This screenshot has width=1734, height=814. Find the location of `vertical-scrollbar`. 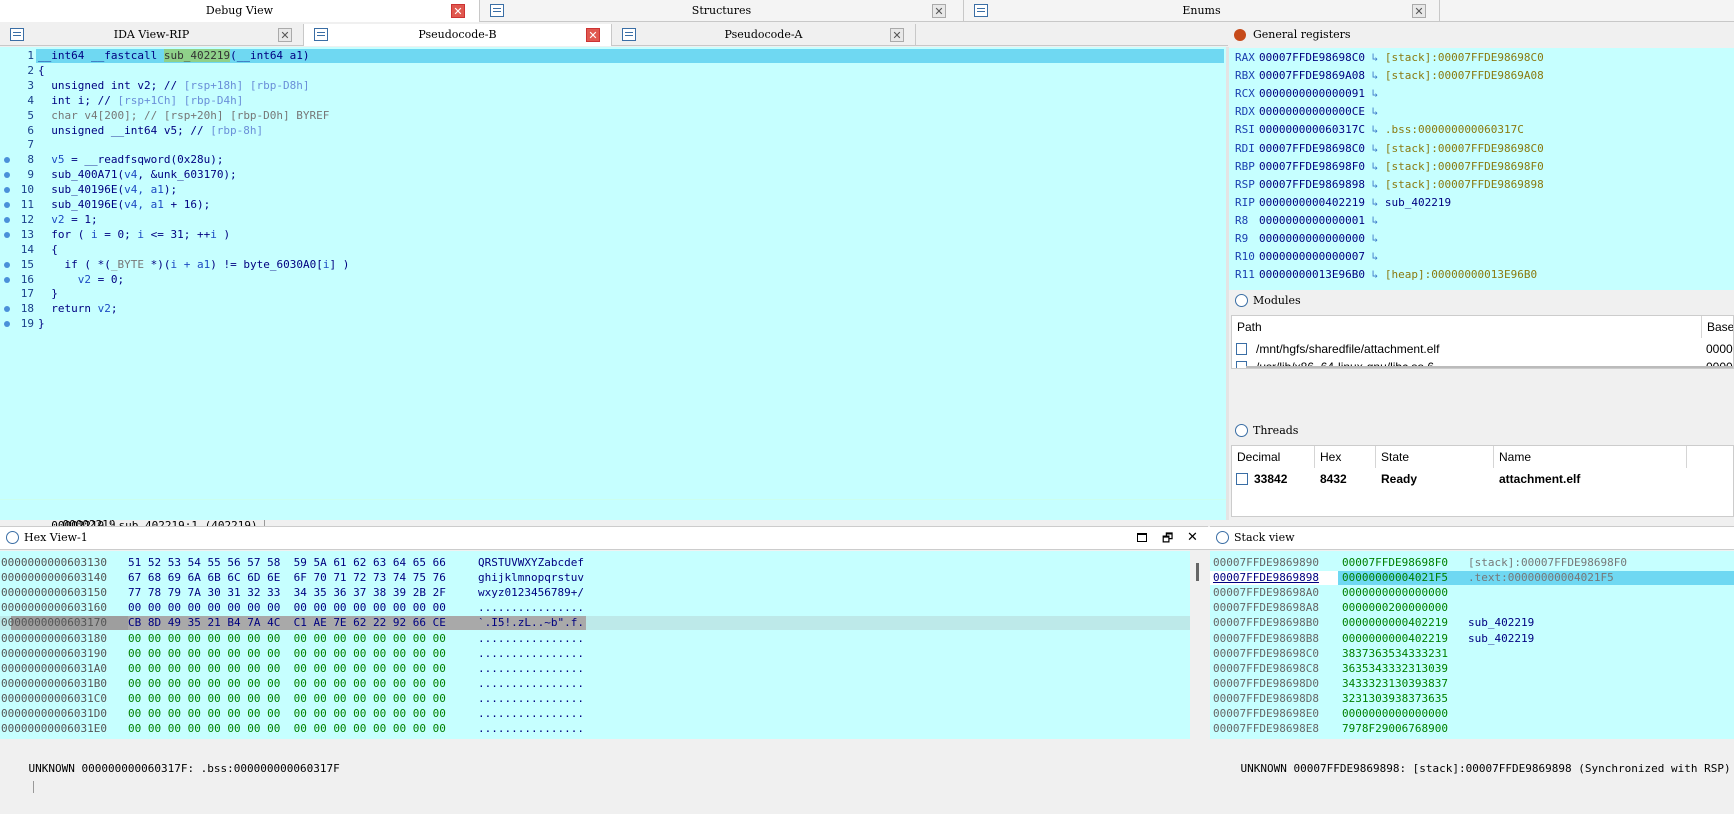

vertical-scrollbar is located at coordinates (1199, 645).